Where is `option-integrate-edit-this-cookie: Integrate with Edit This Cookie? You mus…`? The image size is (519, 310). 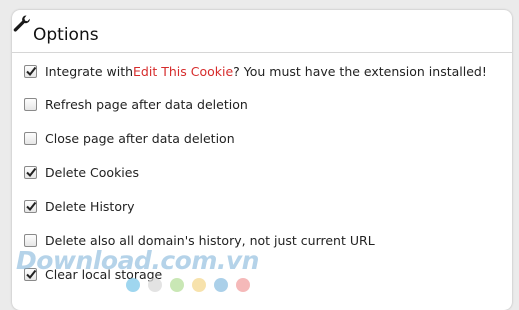
option-integrate-edit-this-cookie: Integrate with Edit This Cookie? You mus… is located at coordinates (255, 71).